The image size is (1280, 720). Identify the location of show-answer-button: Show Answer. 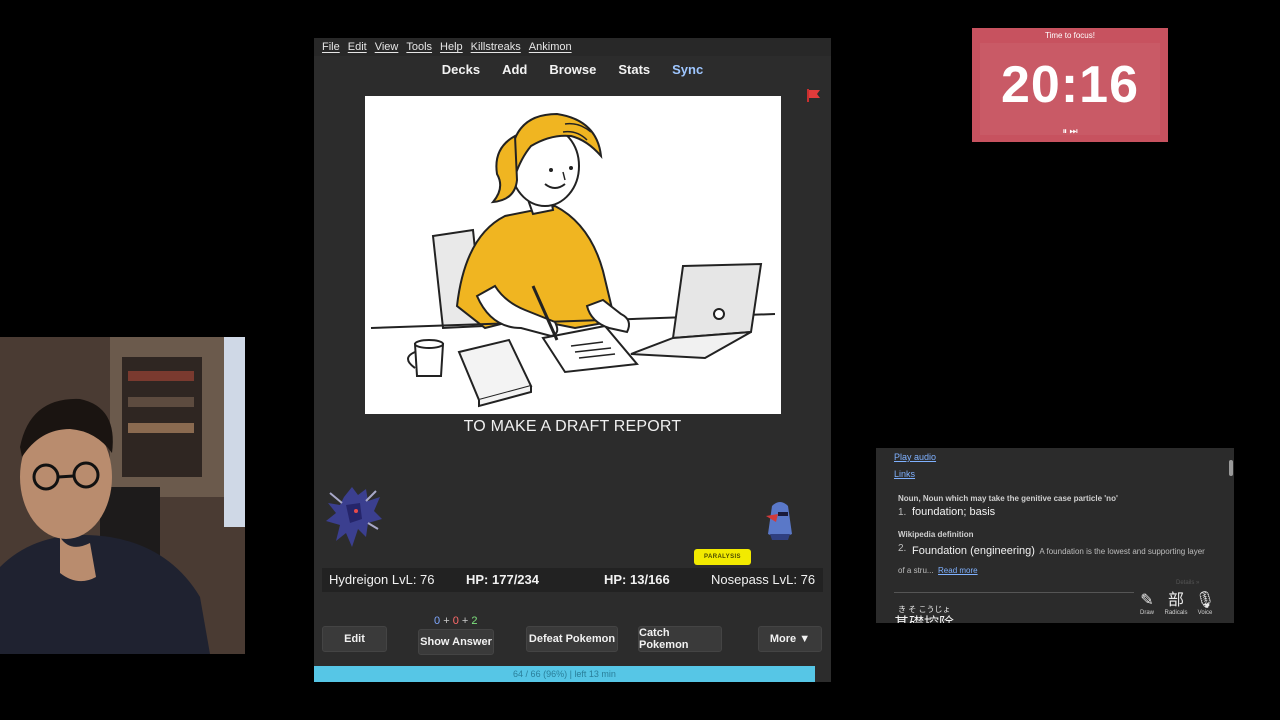
(456, 642).